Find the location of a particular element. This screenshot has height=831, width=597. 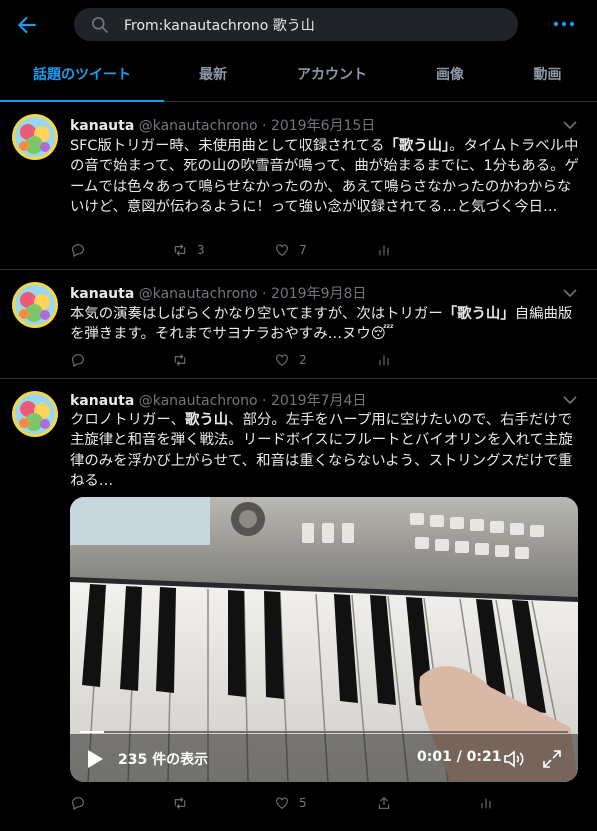

like-count: 5 is located at coordinates (303, 803).